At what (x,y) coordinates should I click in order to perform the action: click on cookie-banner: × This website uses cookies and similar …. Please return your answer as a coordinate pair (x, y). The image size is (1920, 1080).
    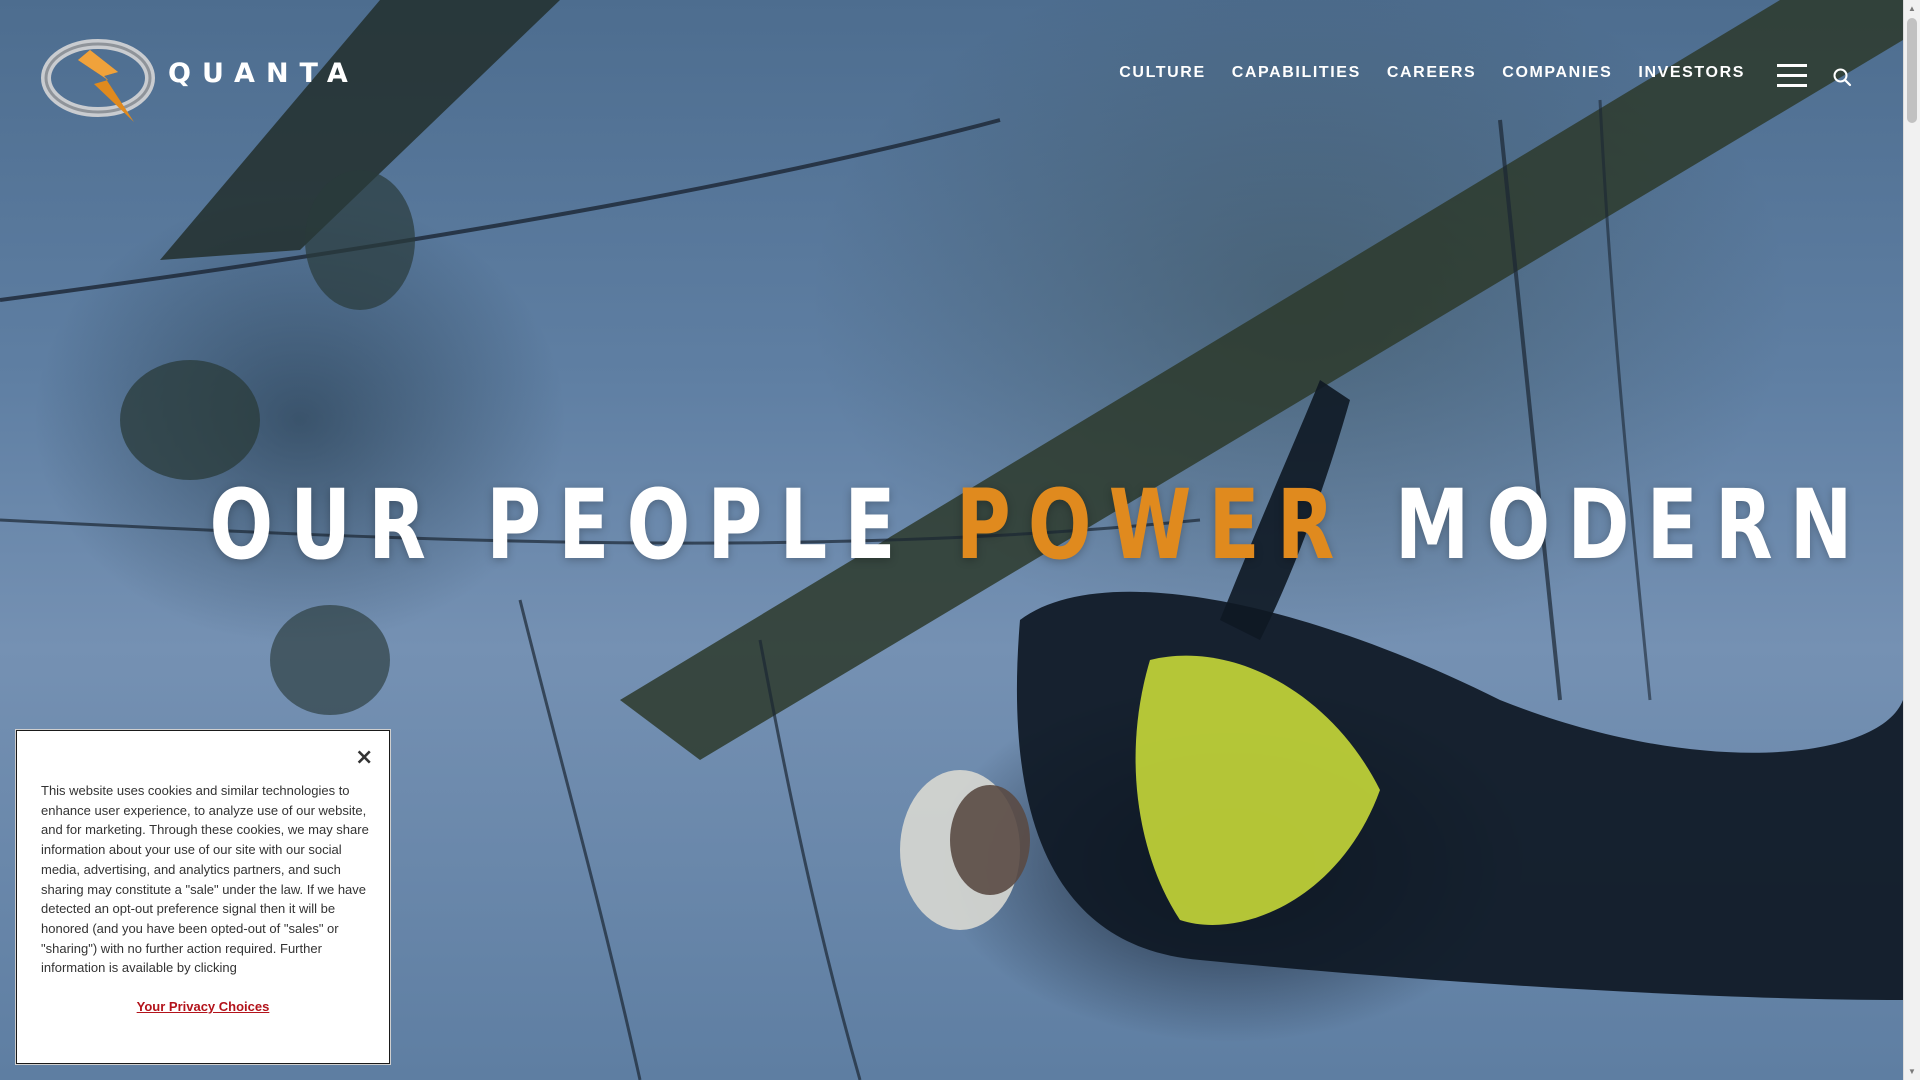
    Looking at the image, I should click on (203, 897).